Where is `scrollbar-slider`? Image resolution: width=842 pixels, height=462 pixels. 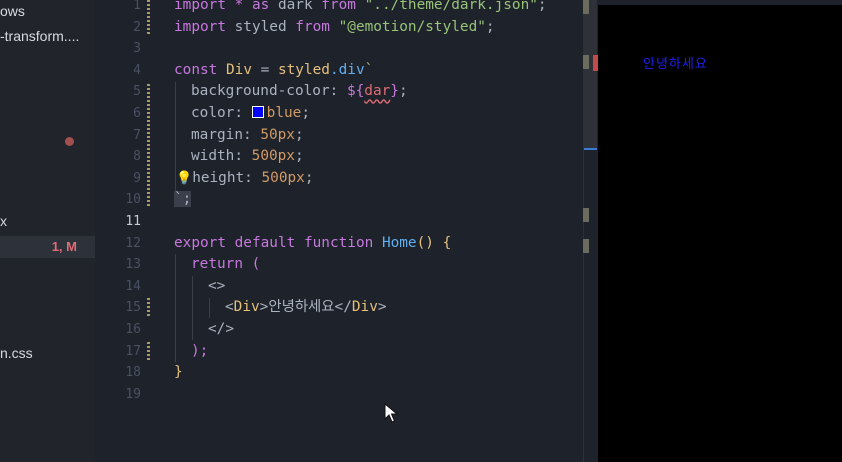
scrollbar-slider is located at coordinates (590, 74).